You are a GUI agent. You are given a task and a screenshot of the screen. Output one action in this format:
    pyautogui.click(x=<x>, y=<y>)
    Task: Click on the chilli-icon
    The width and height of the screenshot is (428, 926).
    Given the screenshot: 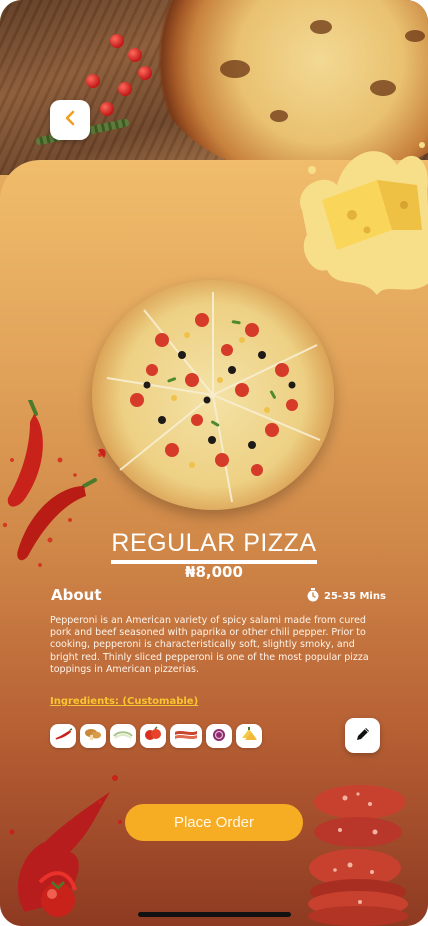 What is the action you would take?
    pyautogui.click(x=63, y=736)
    